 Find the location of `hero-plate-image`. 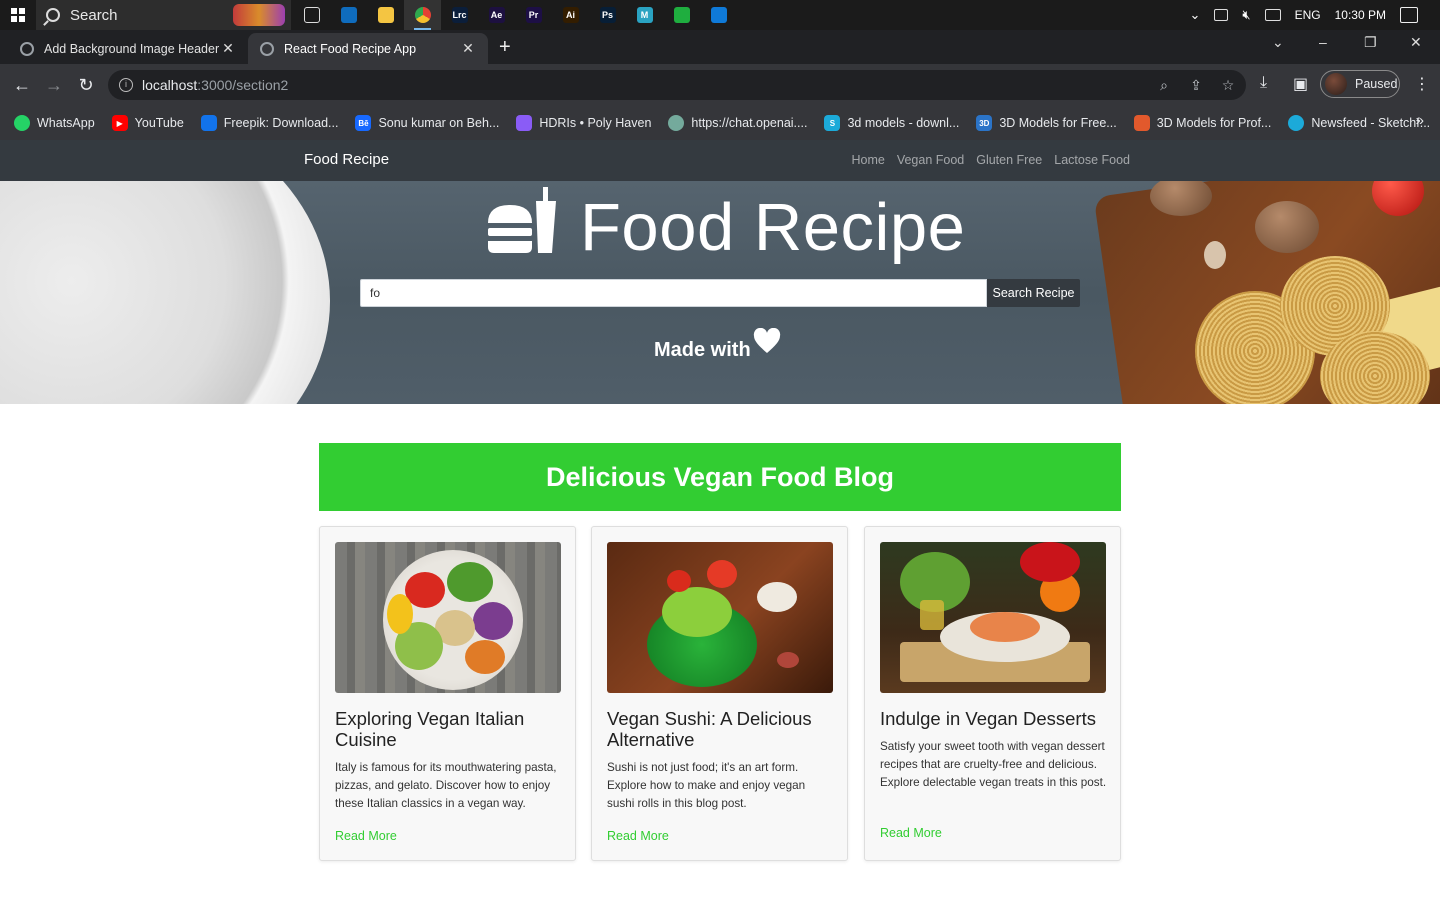

hero-plate-image is located at coordinates (165, 292).